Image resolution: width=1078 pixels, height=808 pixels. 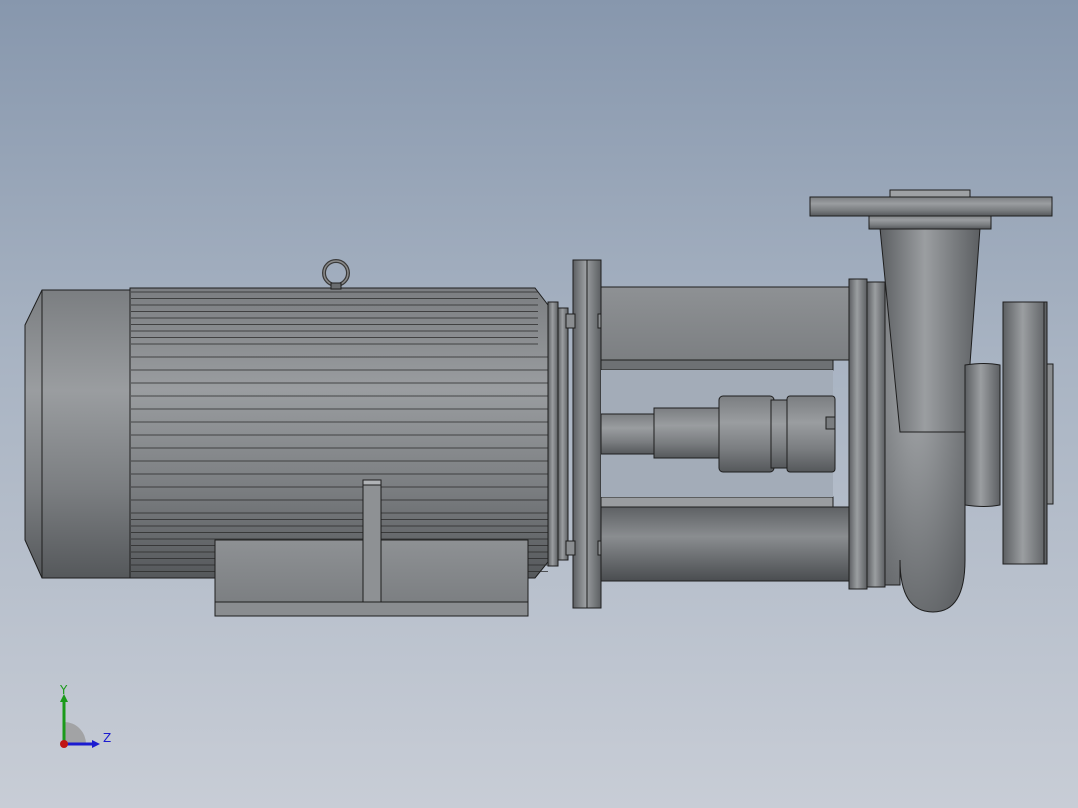 What do you see at coordinates (746, 434) in the screenshot?
I see `coupling` at bounding box center [746, 434].